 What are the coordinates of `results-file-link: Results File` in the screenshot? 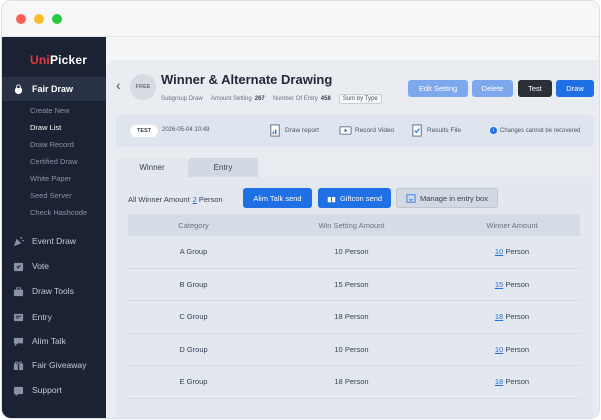 It's located at (435, 130).